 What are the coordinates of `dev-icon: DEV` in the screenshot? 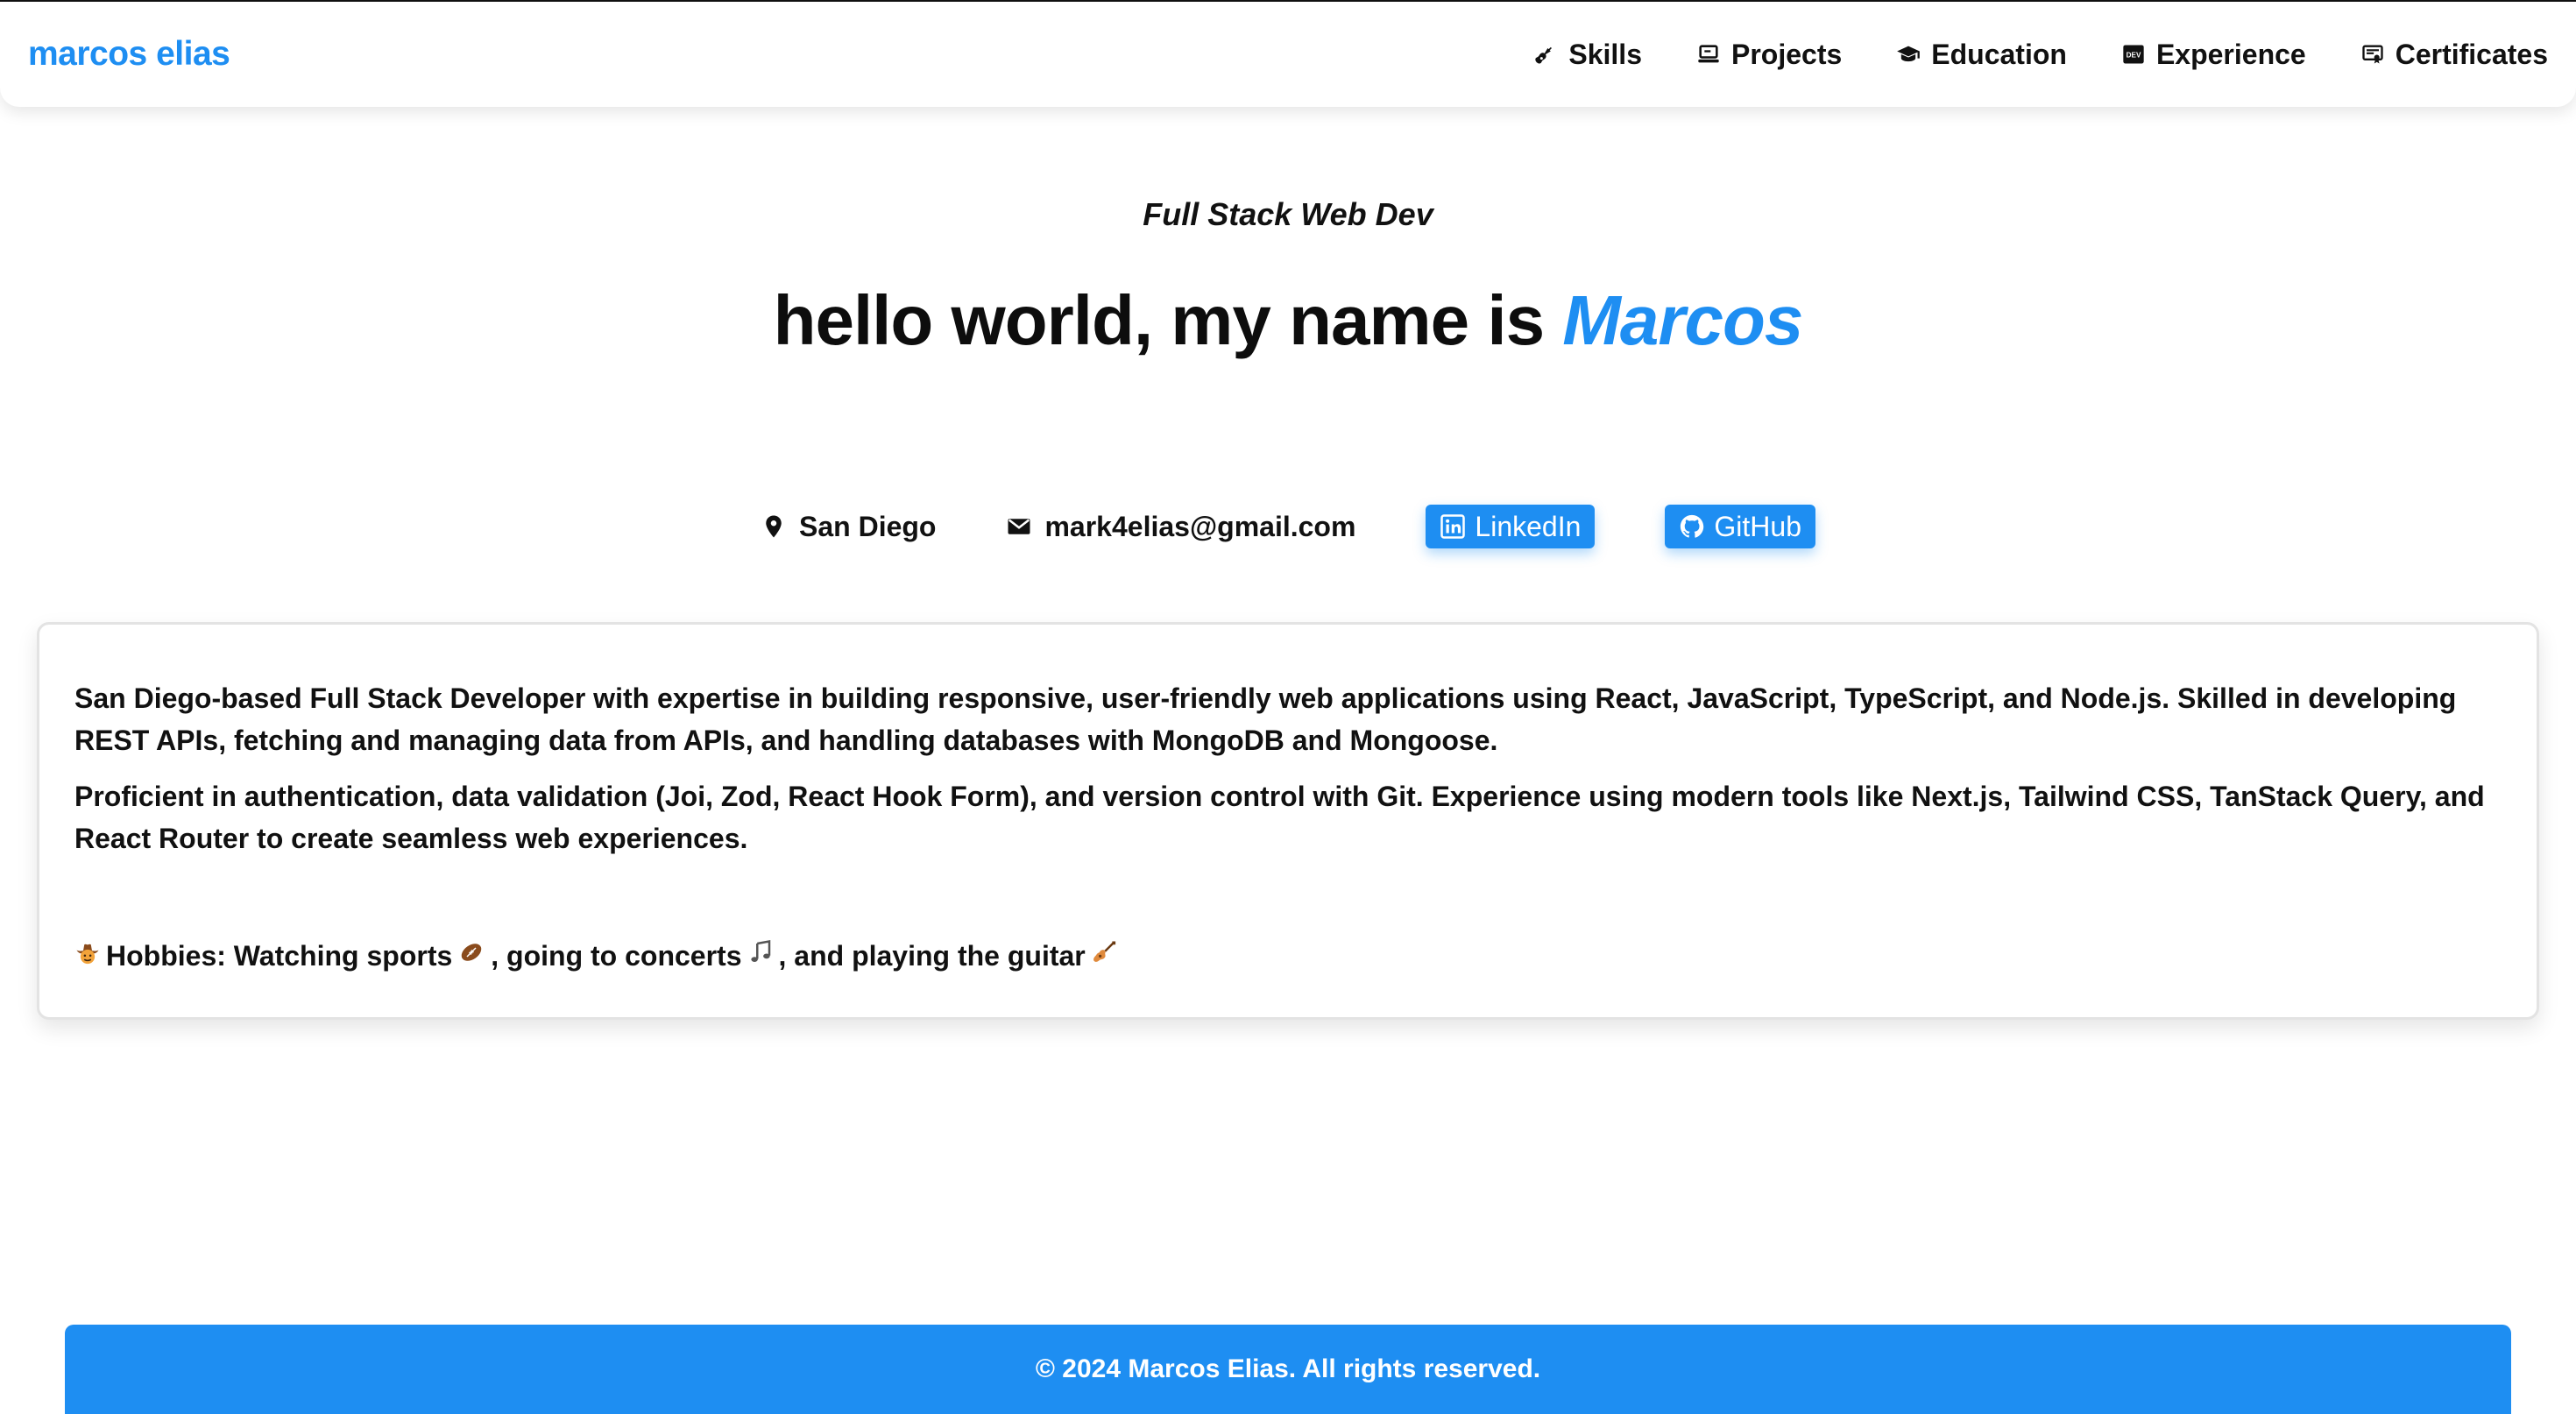 It's located at (2133, 54).